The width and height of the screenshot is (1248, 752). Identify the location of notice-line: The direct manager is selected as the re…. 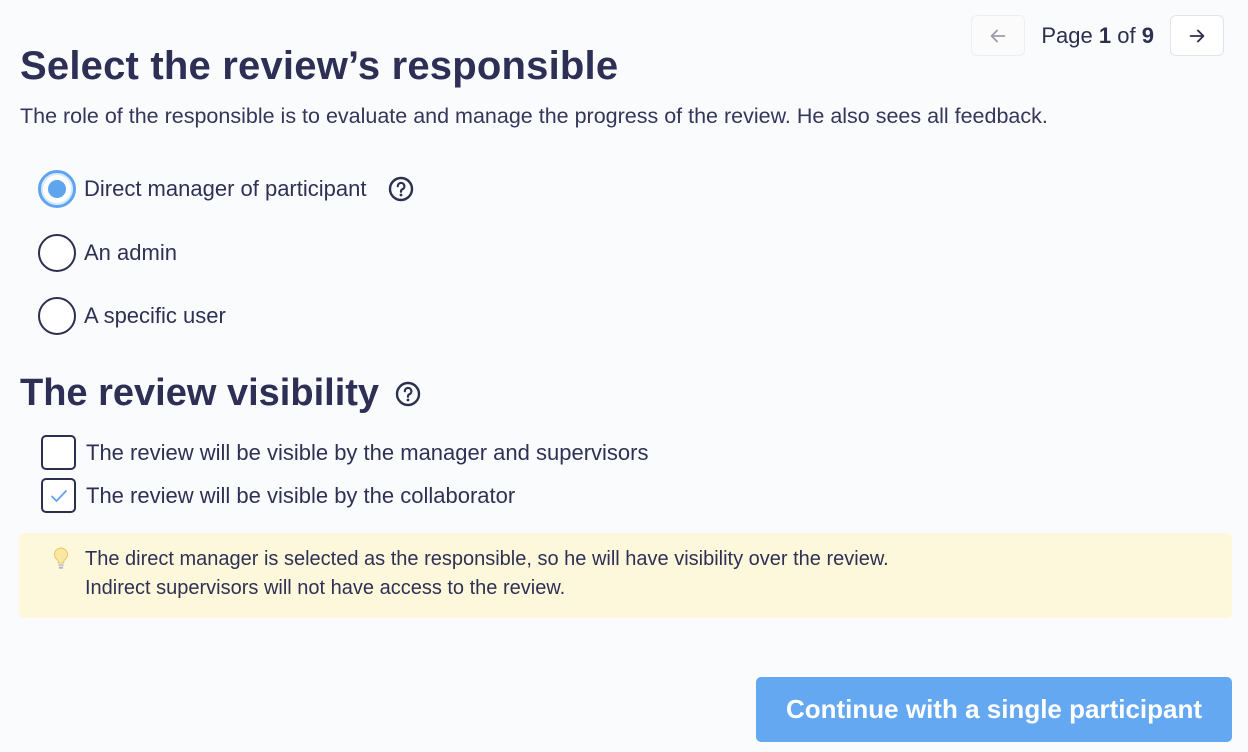
(487, 559).